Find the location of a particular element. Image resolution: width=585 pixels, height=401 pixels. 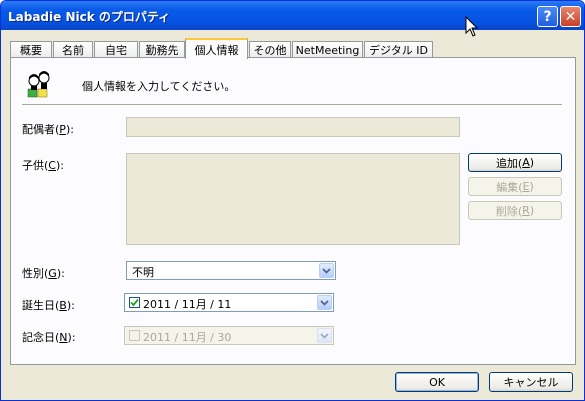

tab-netmeeting: NetMeeting is located at coordinates (327, 49).